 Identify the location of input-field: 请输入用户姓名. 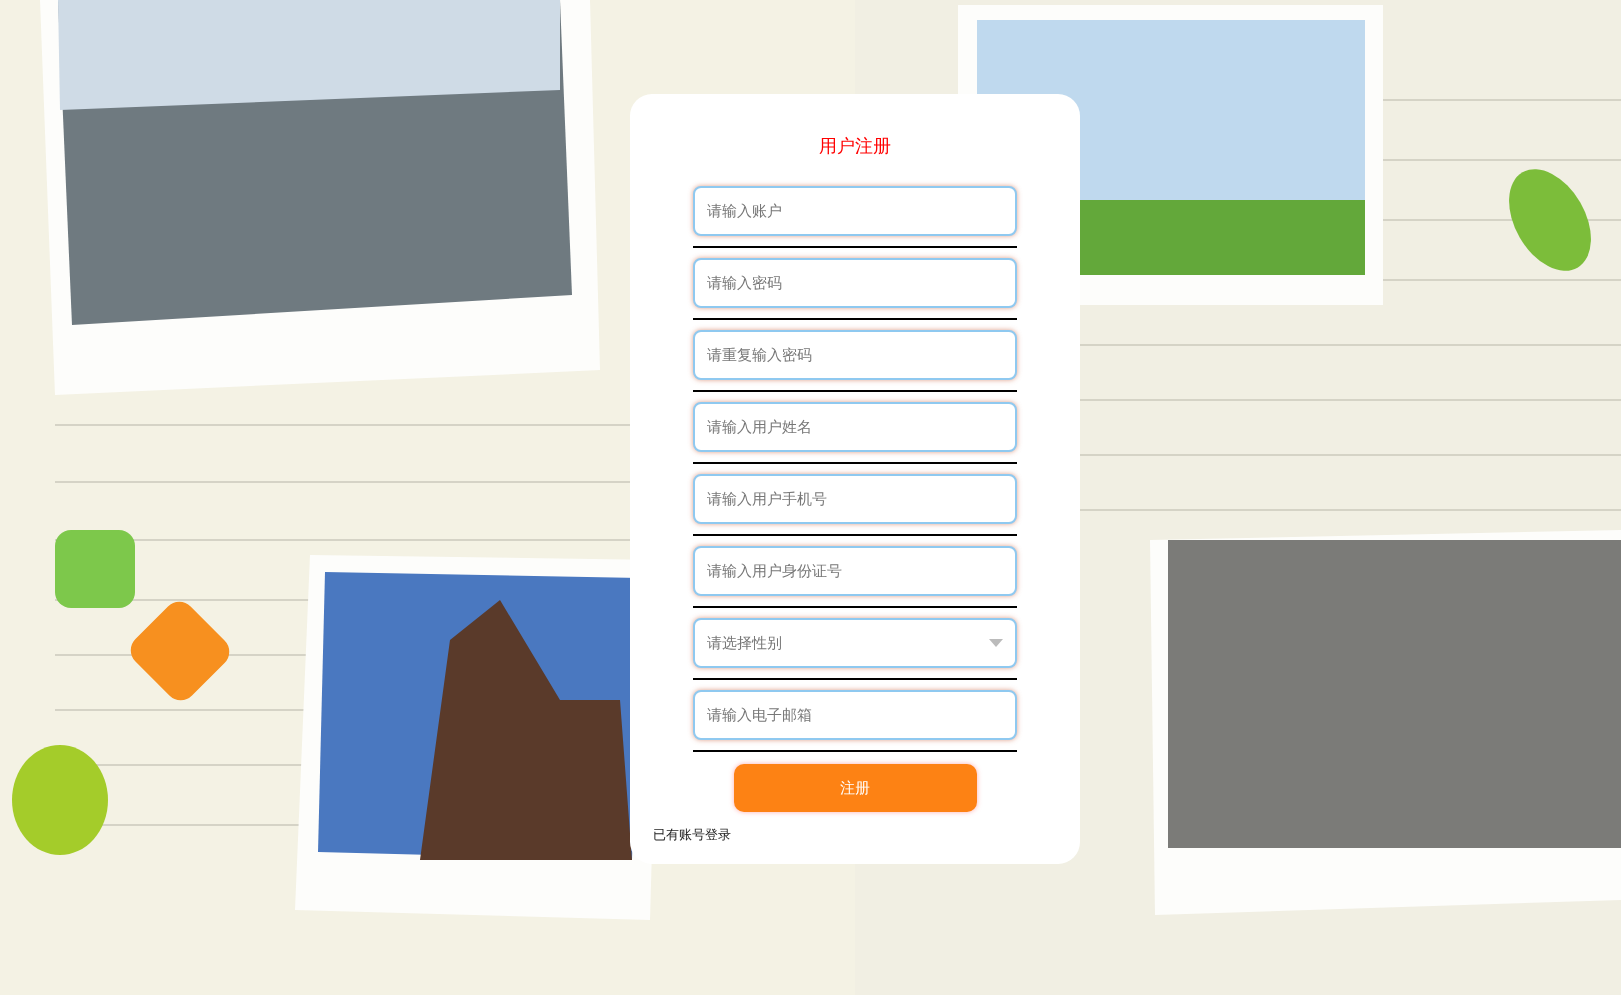
(855, 427).